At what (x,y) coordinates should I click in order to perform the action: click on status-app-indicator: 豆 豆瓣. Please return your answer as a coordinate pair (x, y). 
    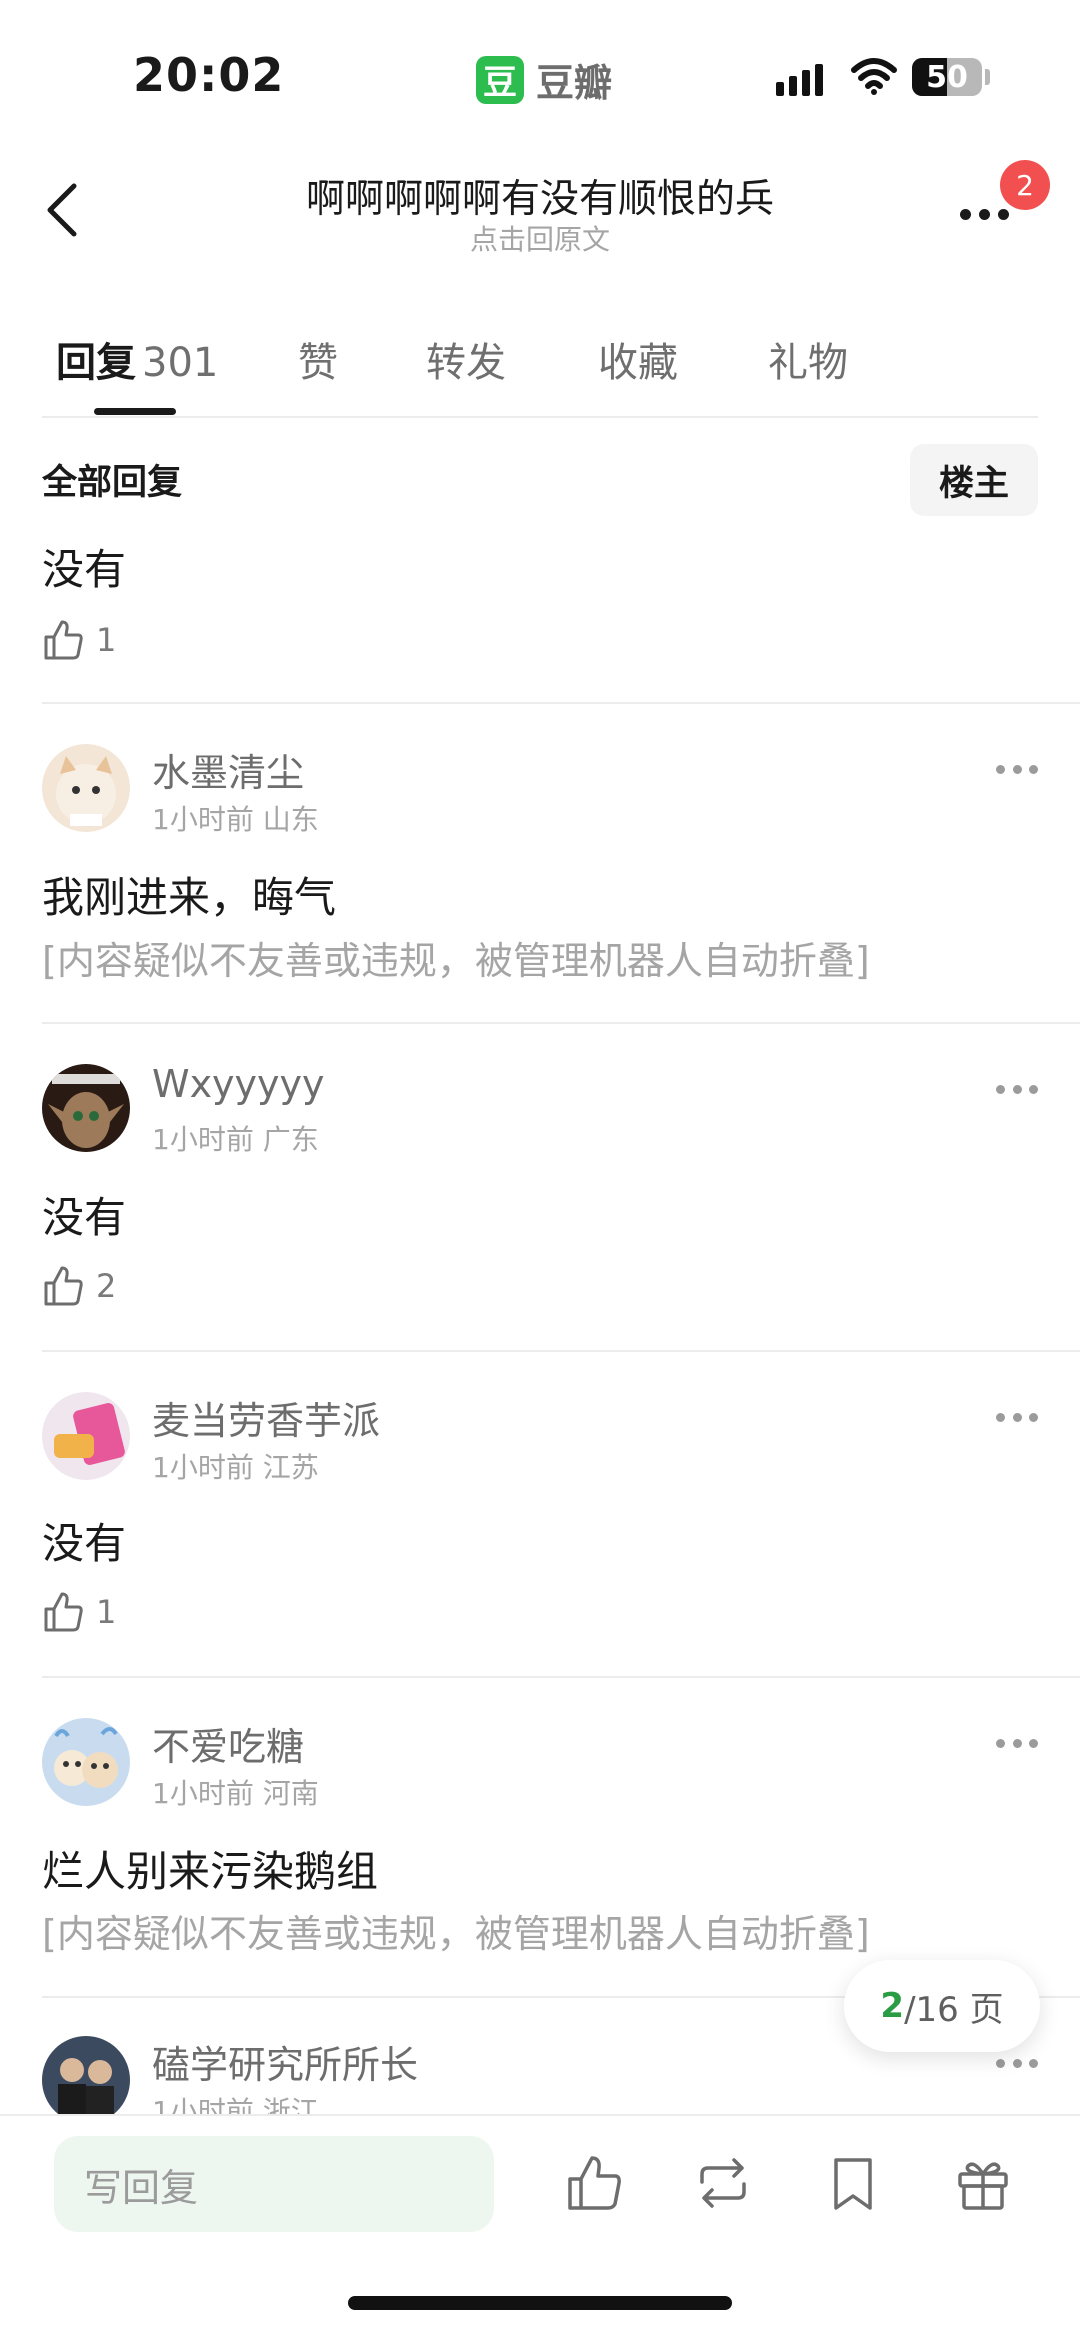
    Looking at the image, I should click on (544, 79).